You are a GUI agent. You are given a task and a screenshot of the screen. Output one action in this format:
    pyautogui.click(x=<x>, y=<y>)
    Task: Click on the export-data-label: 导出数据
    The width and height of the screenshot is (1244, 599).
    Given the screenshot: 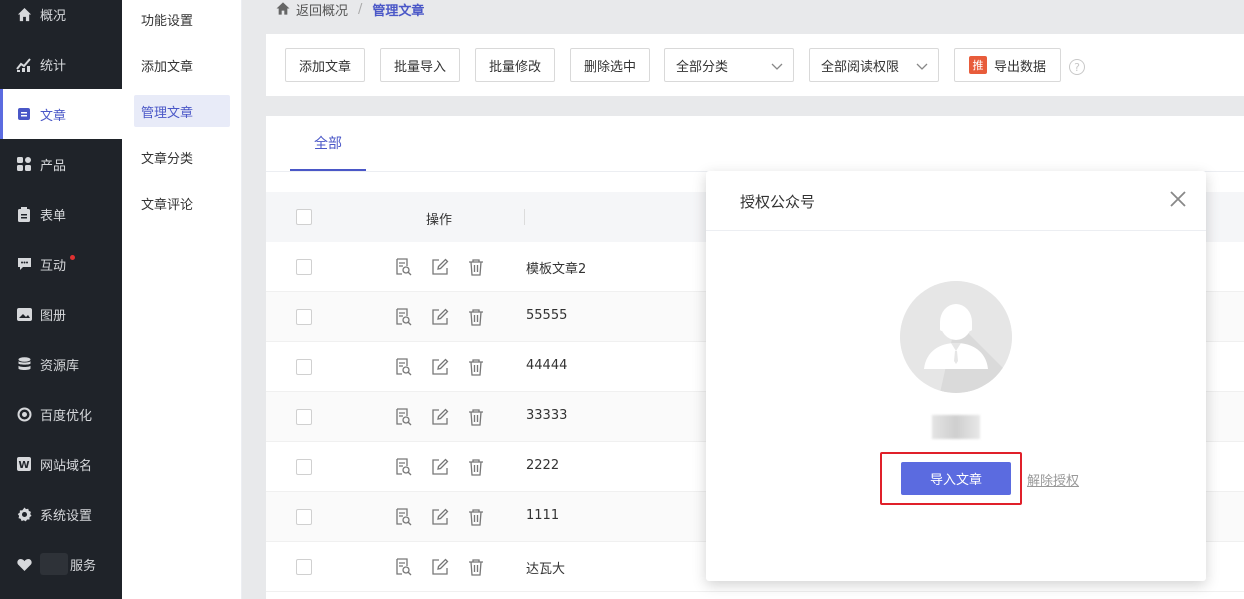 What is the action you would take?
    pyautogui.click(x=1019, y=67)
    